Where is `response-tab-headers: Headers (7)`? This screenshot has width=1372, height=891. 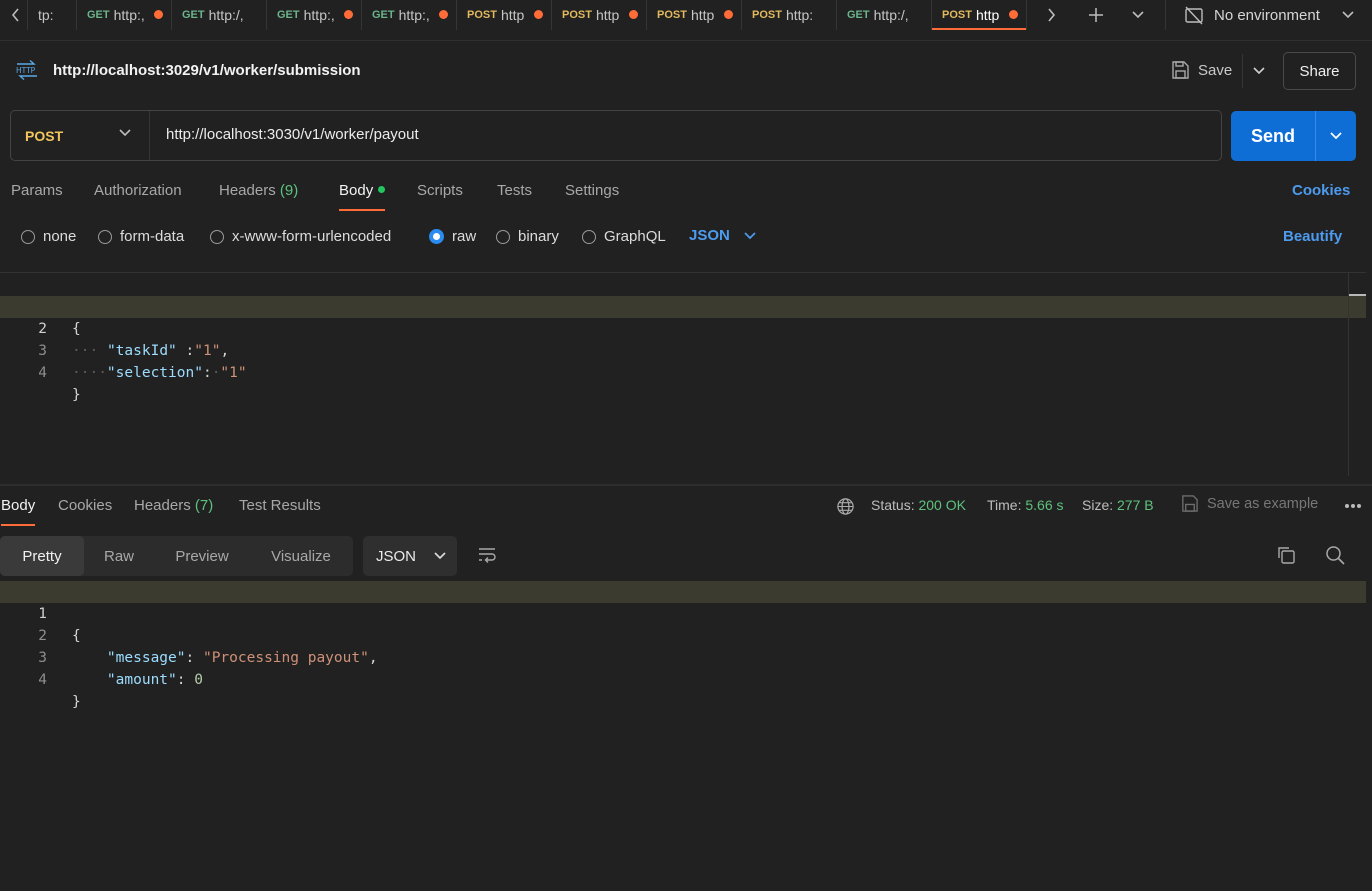
response-tab-headers: Headers (7) is located at coordinates (173, 505).